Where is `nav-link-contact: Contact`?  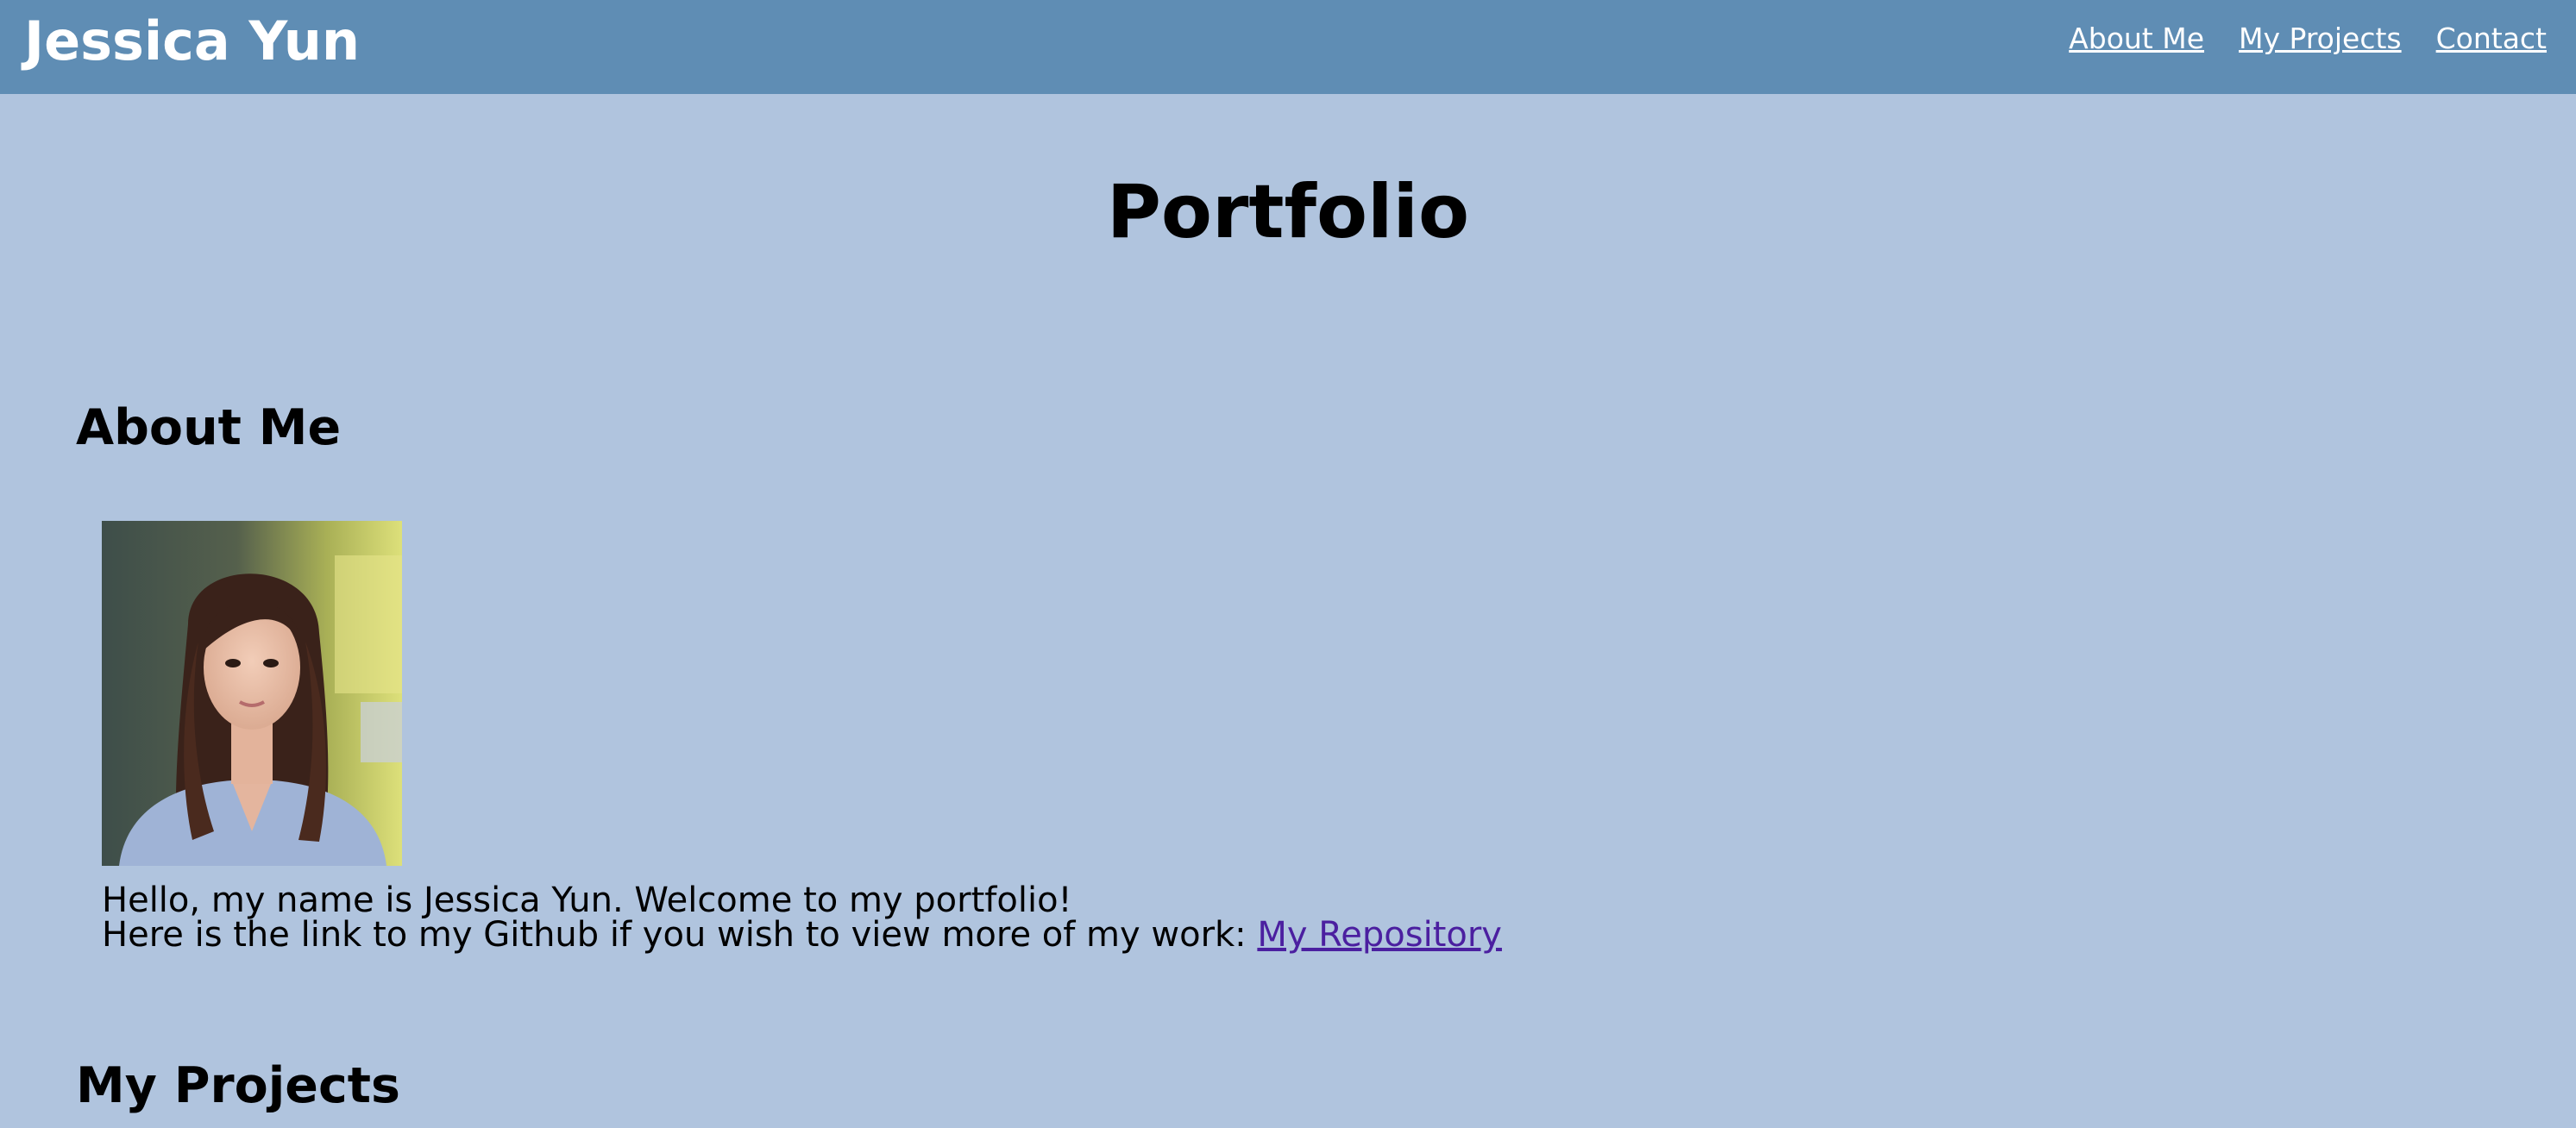 nav-link-contact: Contact is located at coordinates (2491, 39).